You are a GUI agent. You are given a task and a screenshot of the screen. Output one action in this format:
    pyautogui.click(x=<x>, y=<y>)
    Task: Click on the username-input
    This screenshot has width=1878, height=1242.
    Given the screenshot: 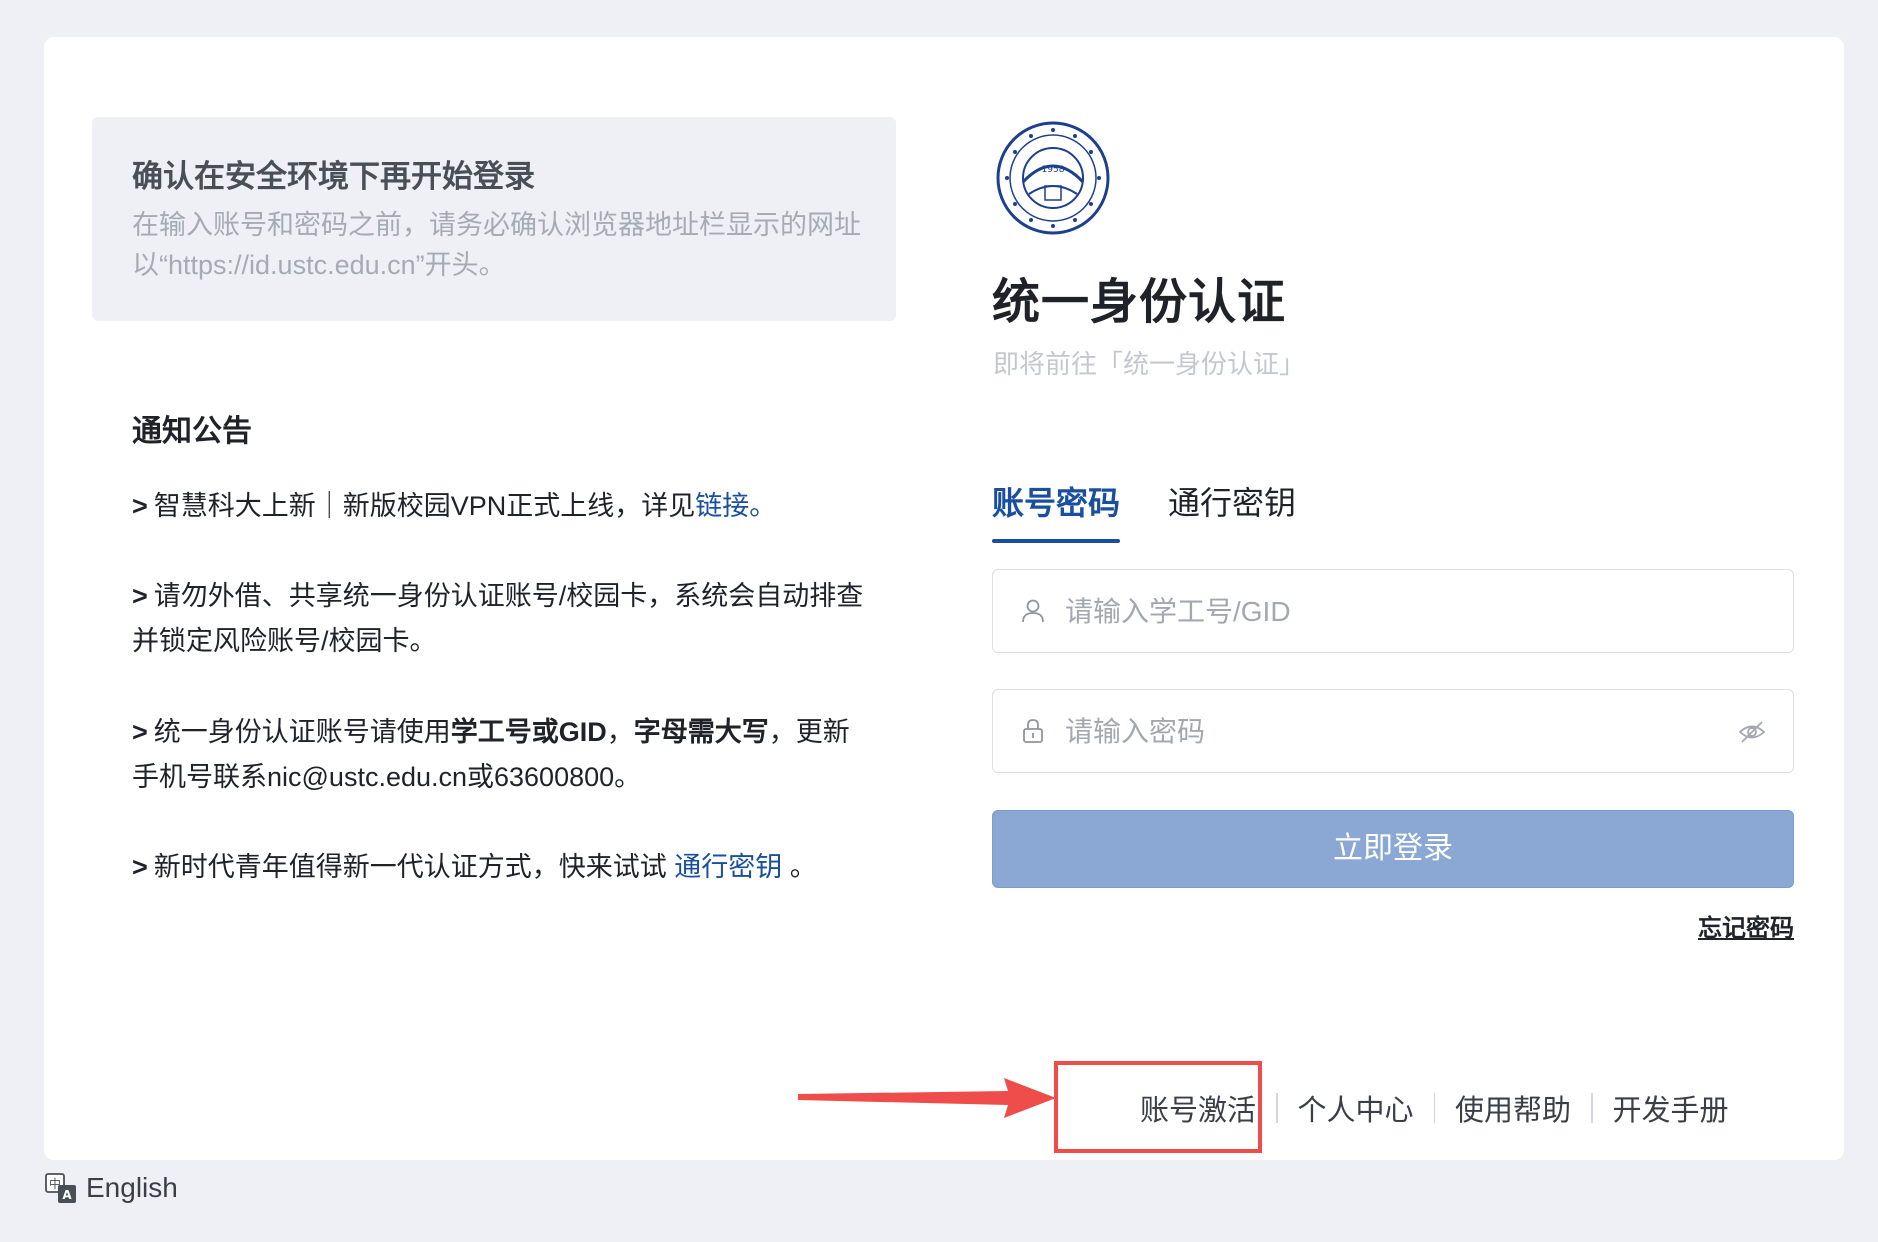 What is the action you would take?
    pyautogui.click(x=1385, y=612)
    